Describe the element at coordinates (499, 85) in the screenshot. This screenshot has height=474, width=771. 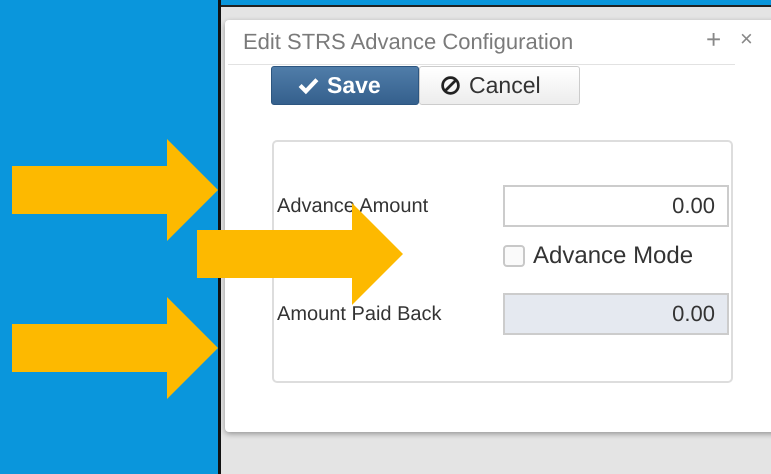
I see `cancel-button: Cancel` at that location.